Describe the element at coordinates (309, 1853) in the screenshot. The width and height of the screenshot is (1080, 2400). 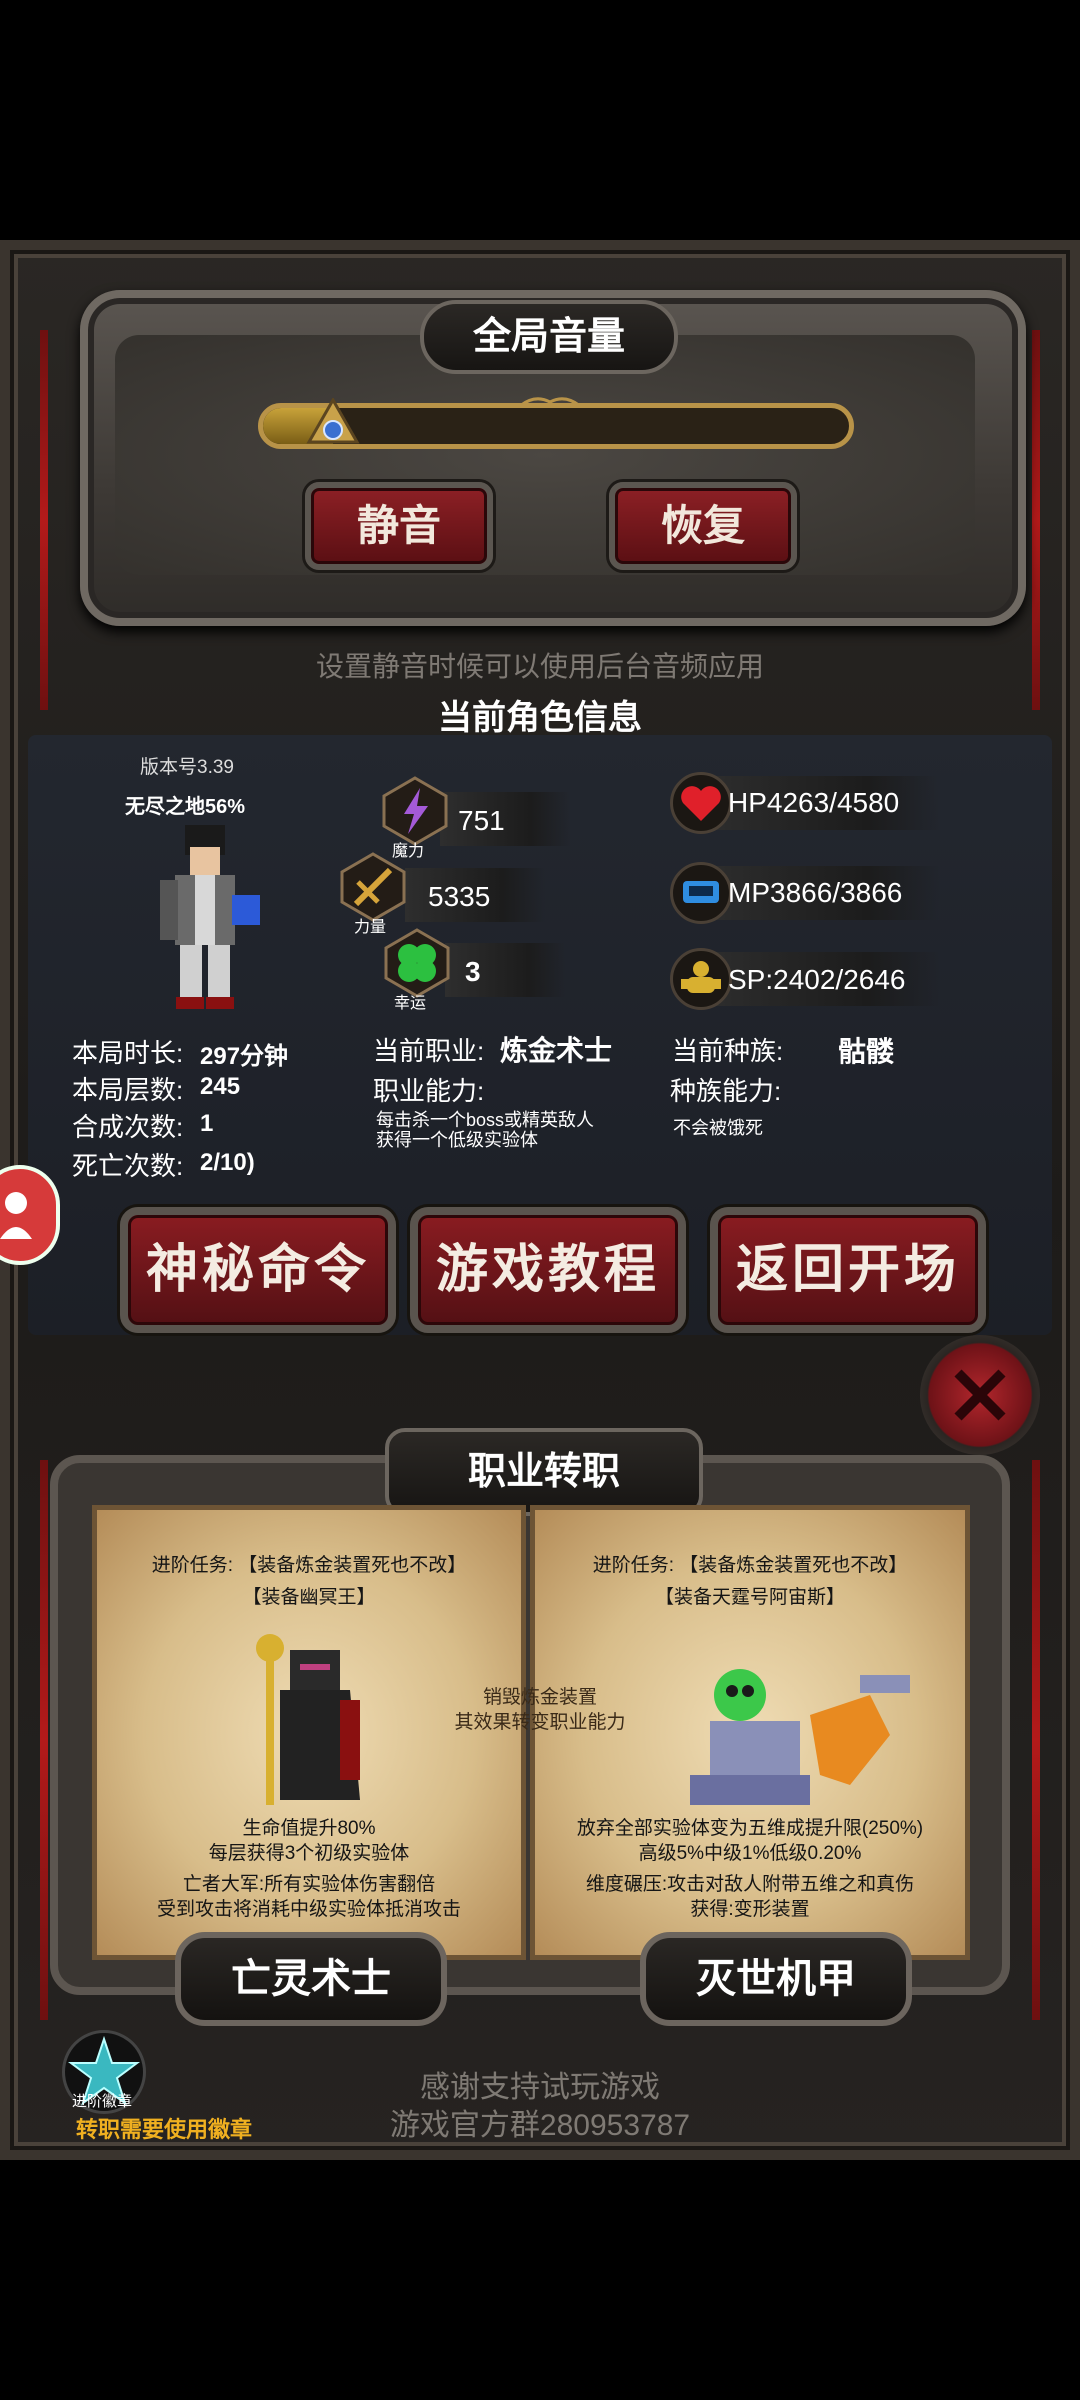
I see `left-desc2: 每层获得3个初级实验体` at that location.